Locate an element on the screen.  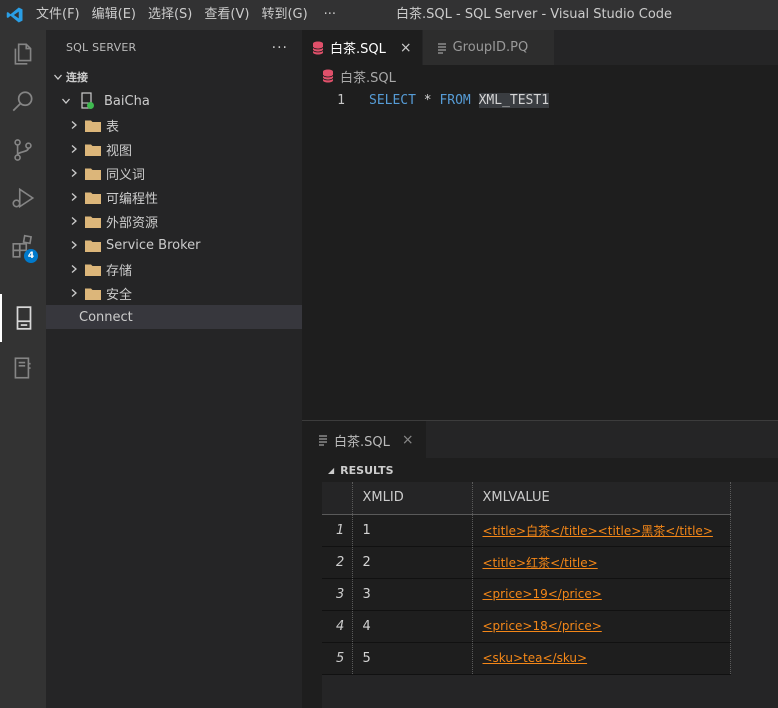
table-row: 2 2 <title>红茶</title> is located at coordinates (526, 562).